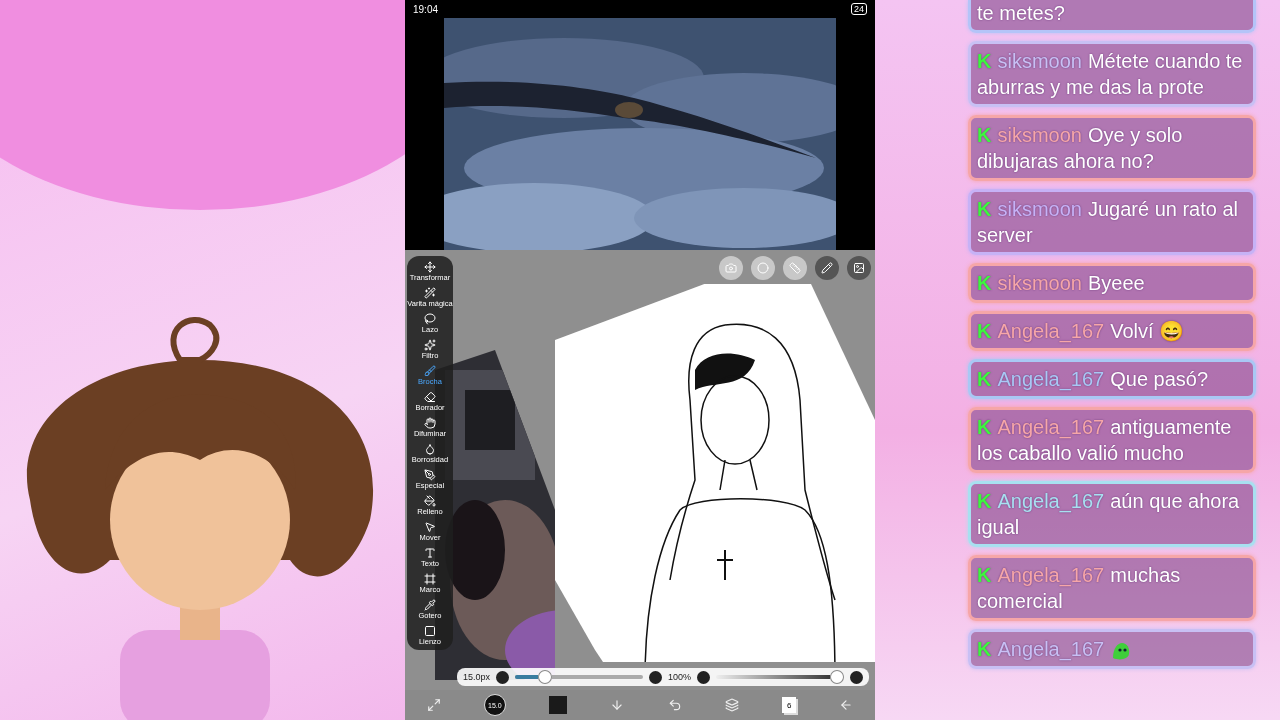 The width and height of the screenshot is (1280, 720). Describe the element at coordinates (430, 344) in the screenshot. I see `sparkles-icon` at that location.